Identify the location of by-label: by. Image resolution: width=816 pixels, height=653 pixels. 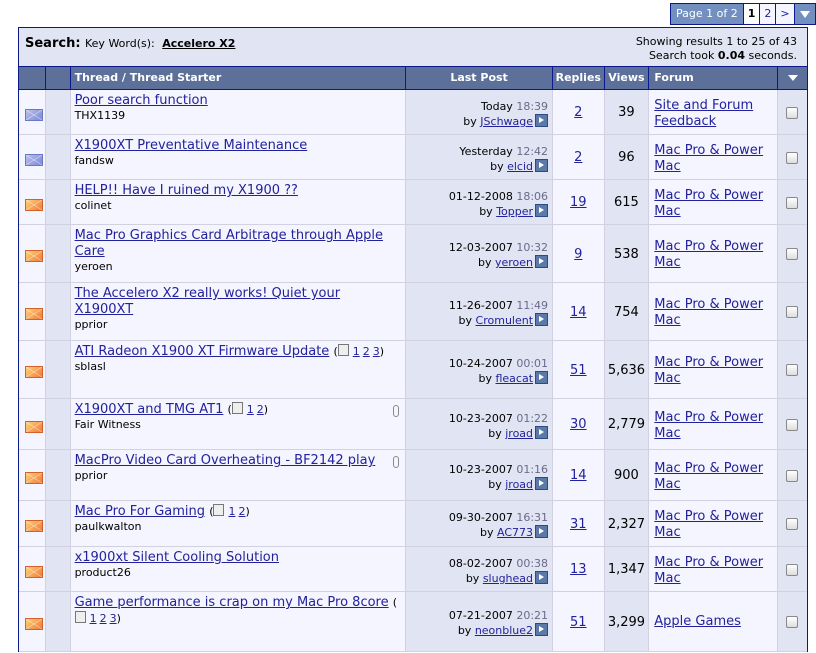
(464, 630).